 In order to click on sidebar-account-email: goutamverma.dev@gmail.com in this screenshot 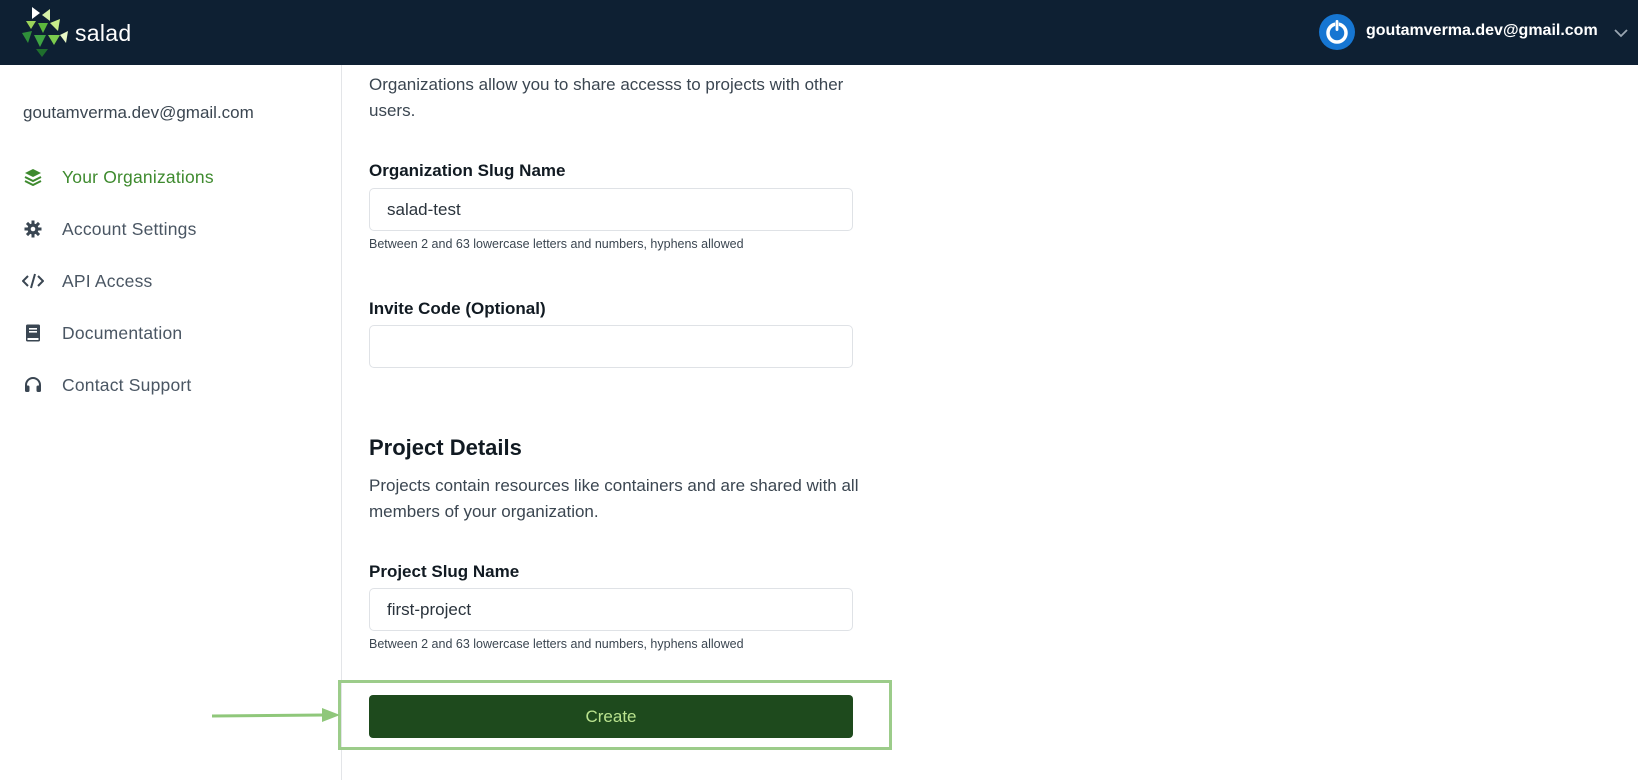, I will do `click(138, 112)`.